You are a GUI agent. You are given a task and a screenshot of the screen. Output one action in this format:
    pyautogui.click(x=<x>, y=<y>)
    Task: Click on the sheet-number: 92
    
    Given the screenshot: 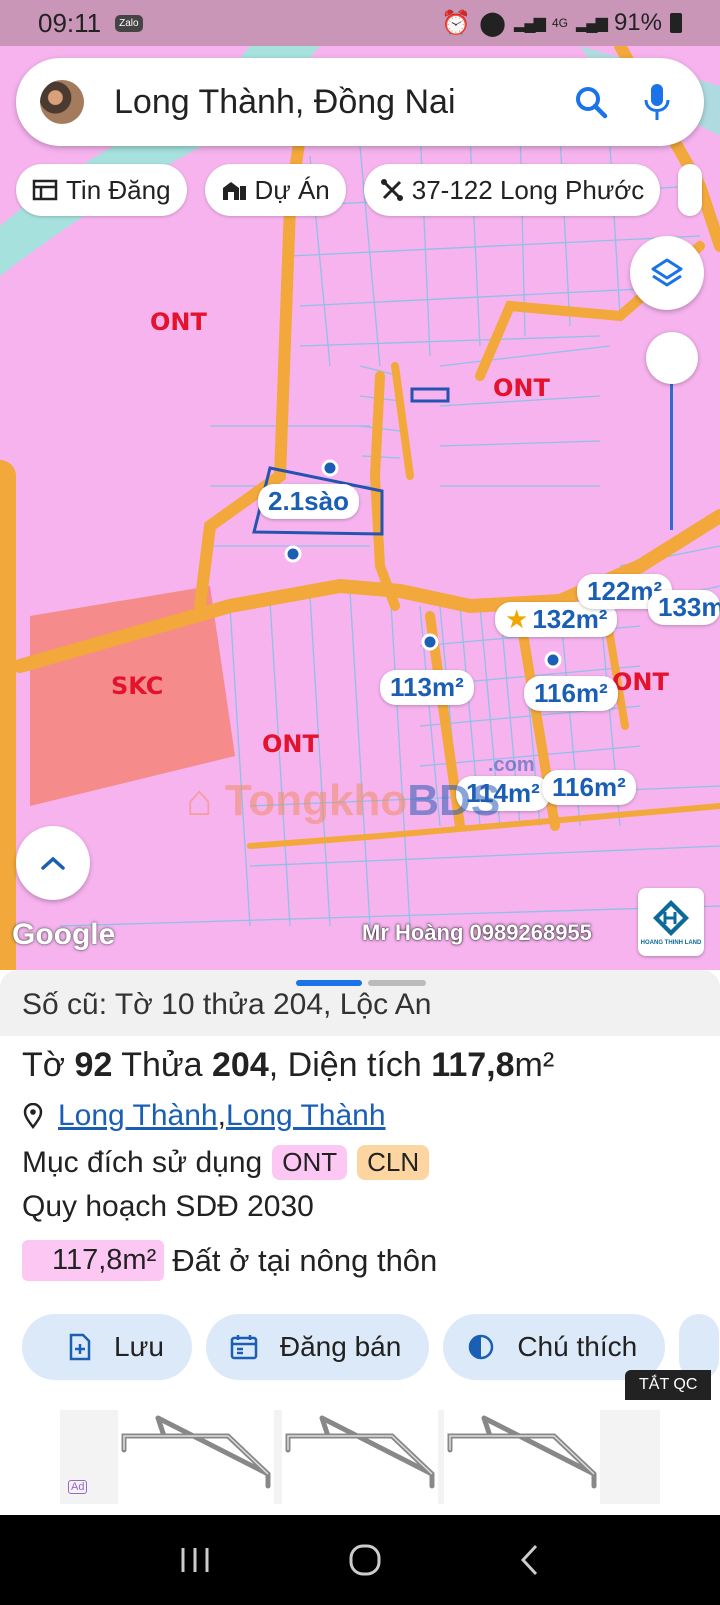 What is the action you would take?
    pyautogui.click(x=93, y=1065)
    